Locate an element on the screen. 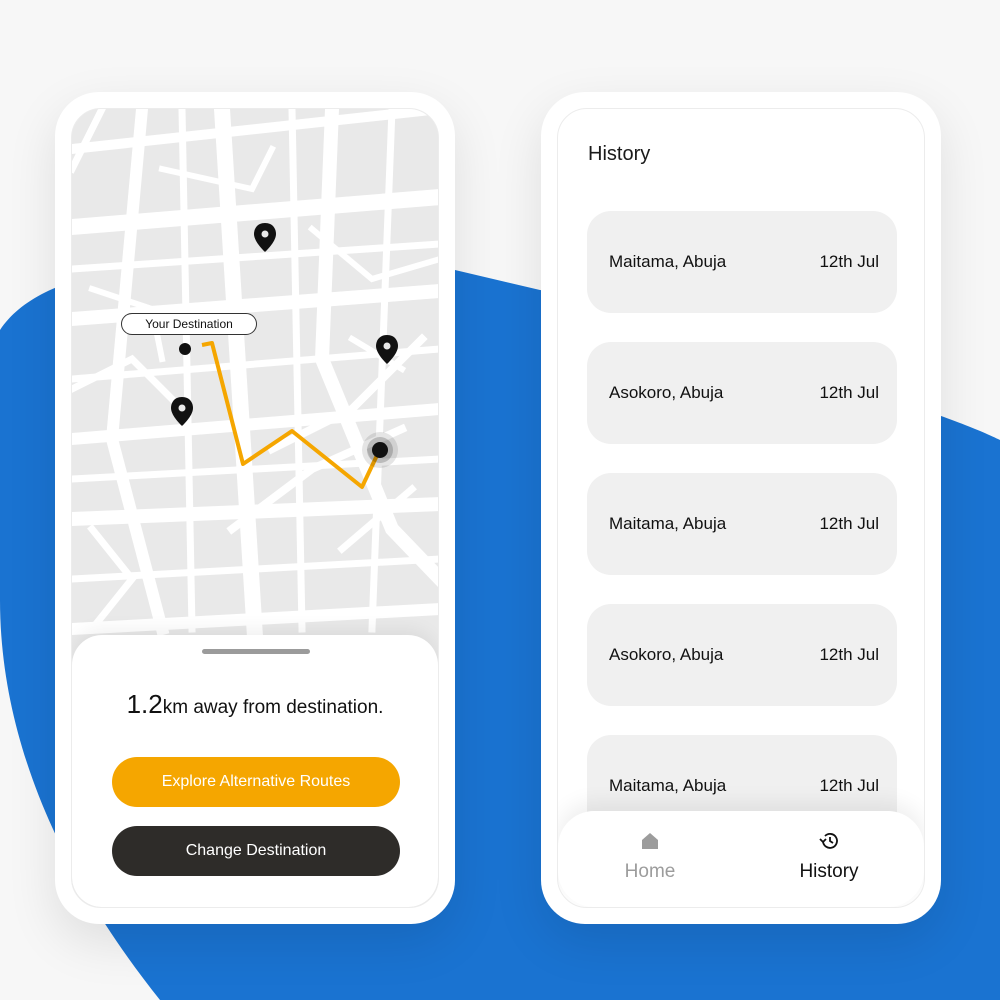  change-destination-button: Change Destination is located at coordinates (256, 851).